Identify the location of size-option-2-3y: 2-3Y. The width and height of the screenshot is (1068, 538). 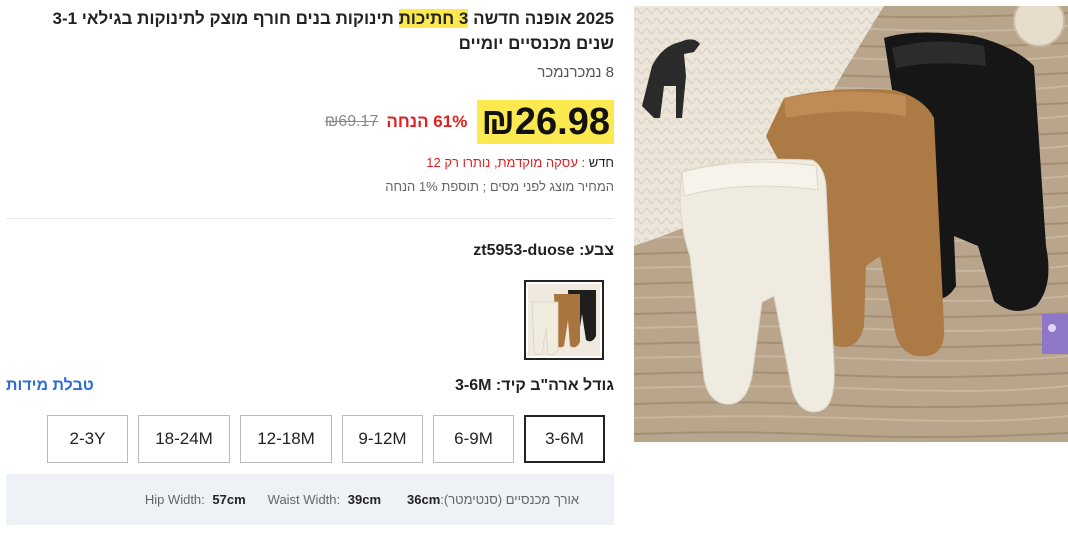
(87, 439).